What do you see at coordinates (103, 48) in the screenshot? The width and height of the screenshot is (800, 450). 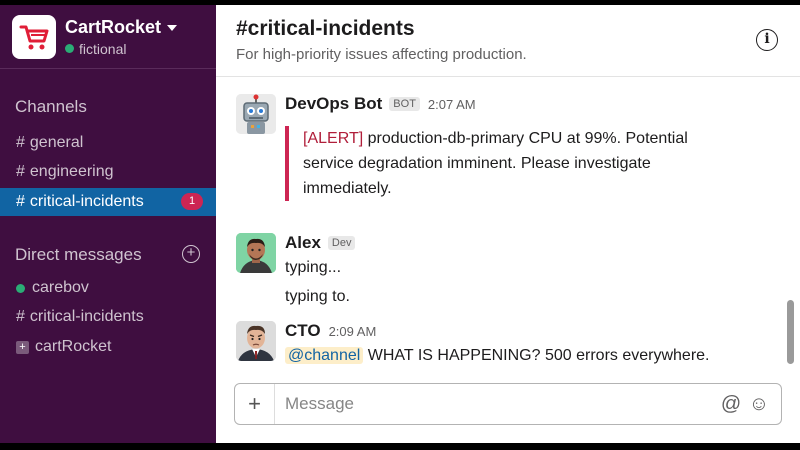 I see `status-text: fictional` at bounding box center [103, 48].